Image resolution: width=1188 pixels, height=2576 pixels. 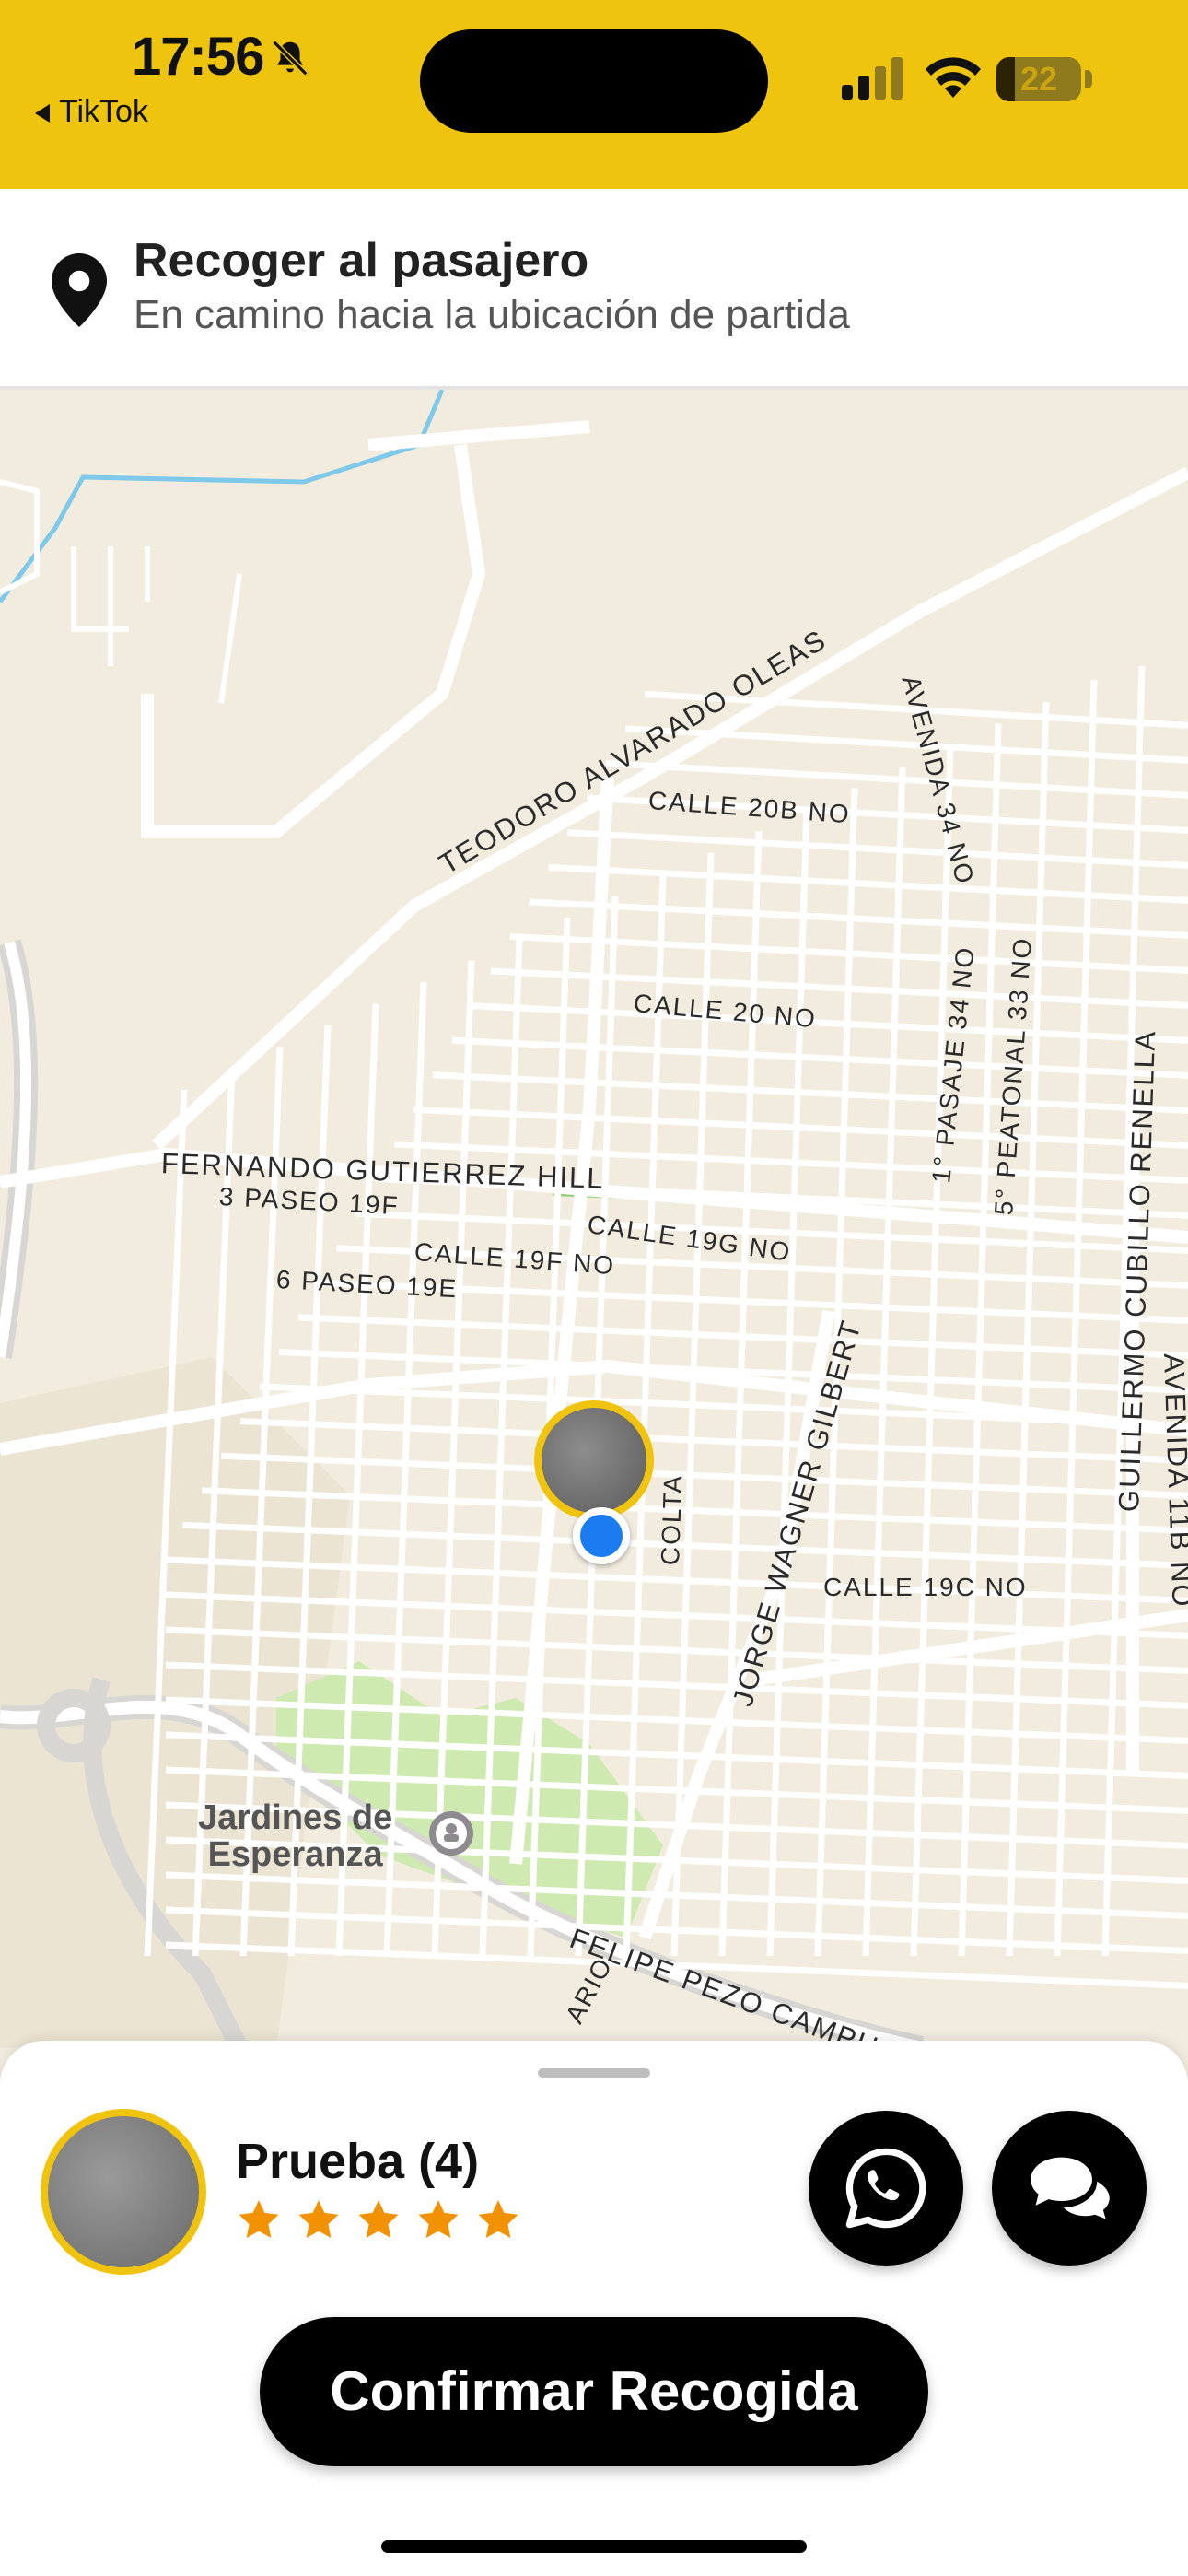 What do you see at coordinates (594, 81) in the screenshot?
I see `dynamic-island` at bounding box center [594, 81].